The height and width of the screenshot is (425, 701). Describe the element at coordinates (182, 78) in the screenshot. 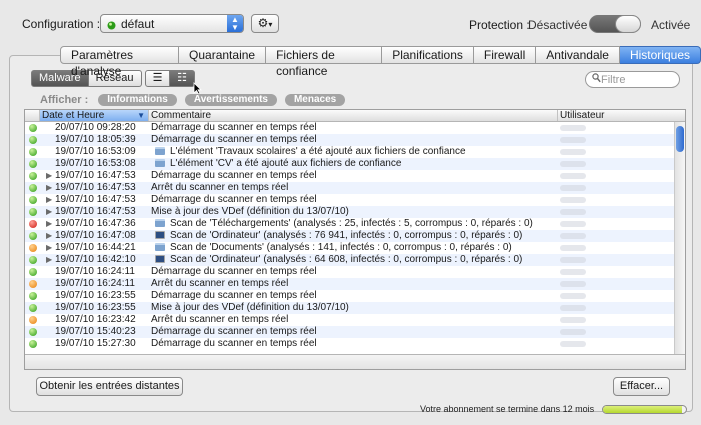

I see `tree-view-button: ☷` at that location.